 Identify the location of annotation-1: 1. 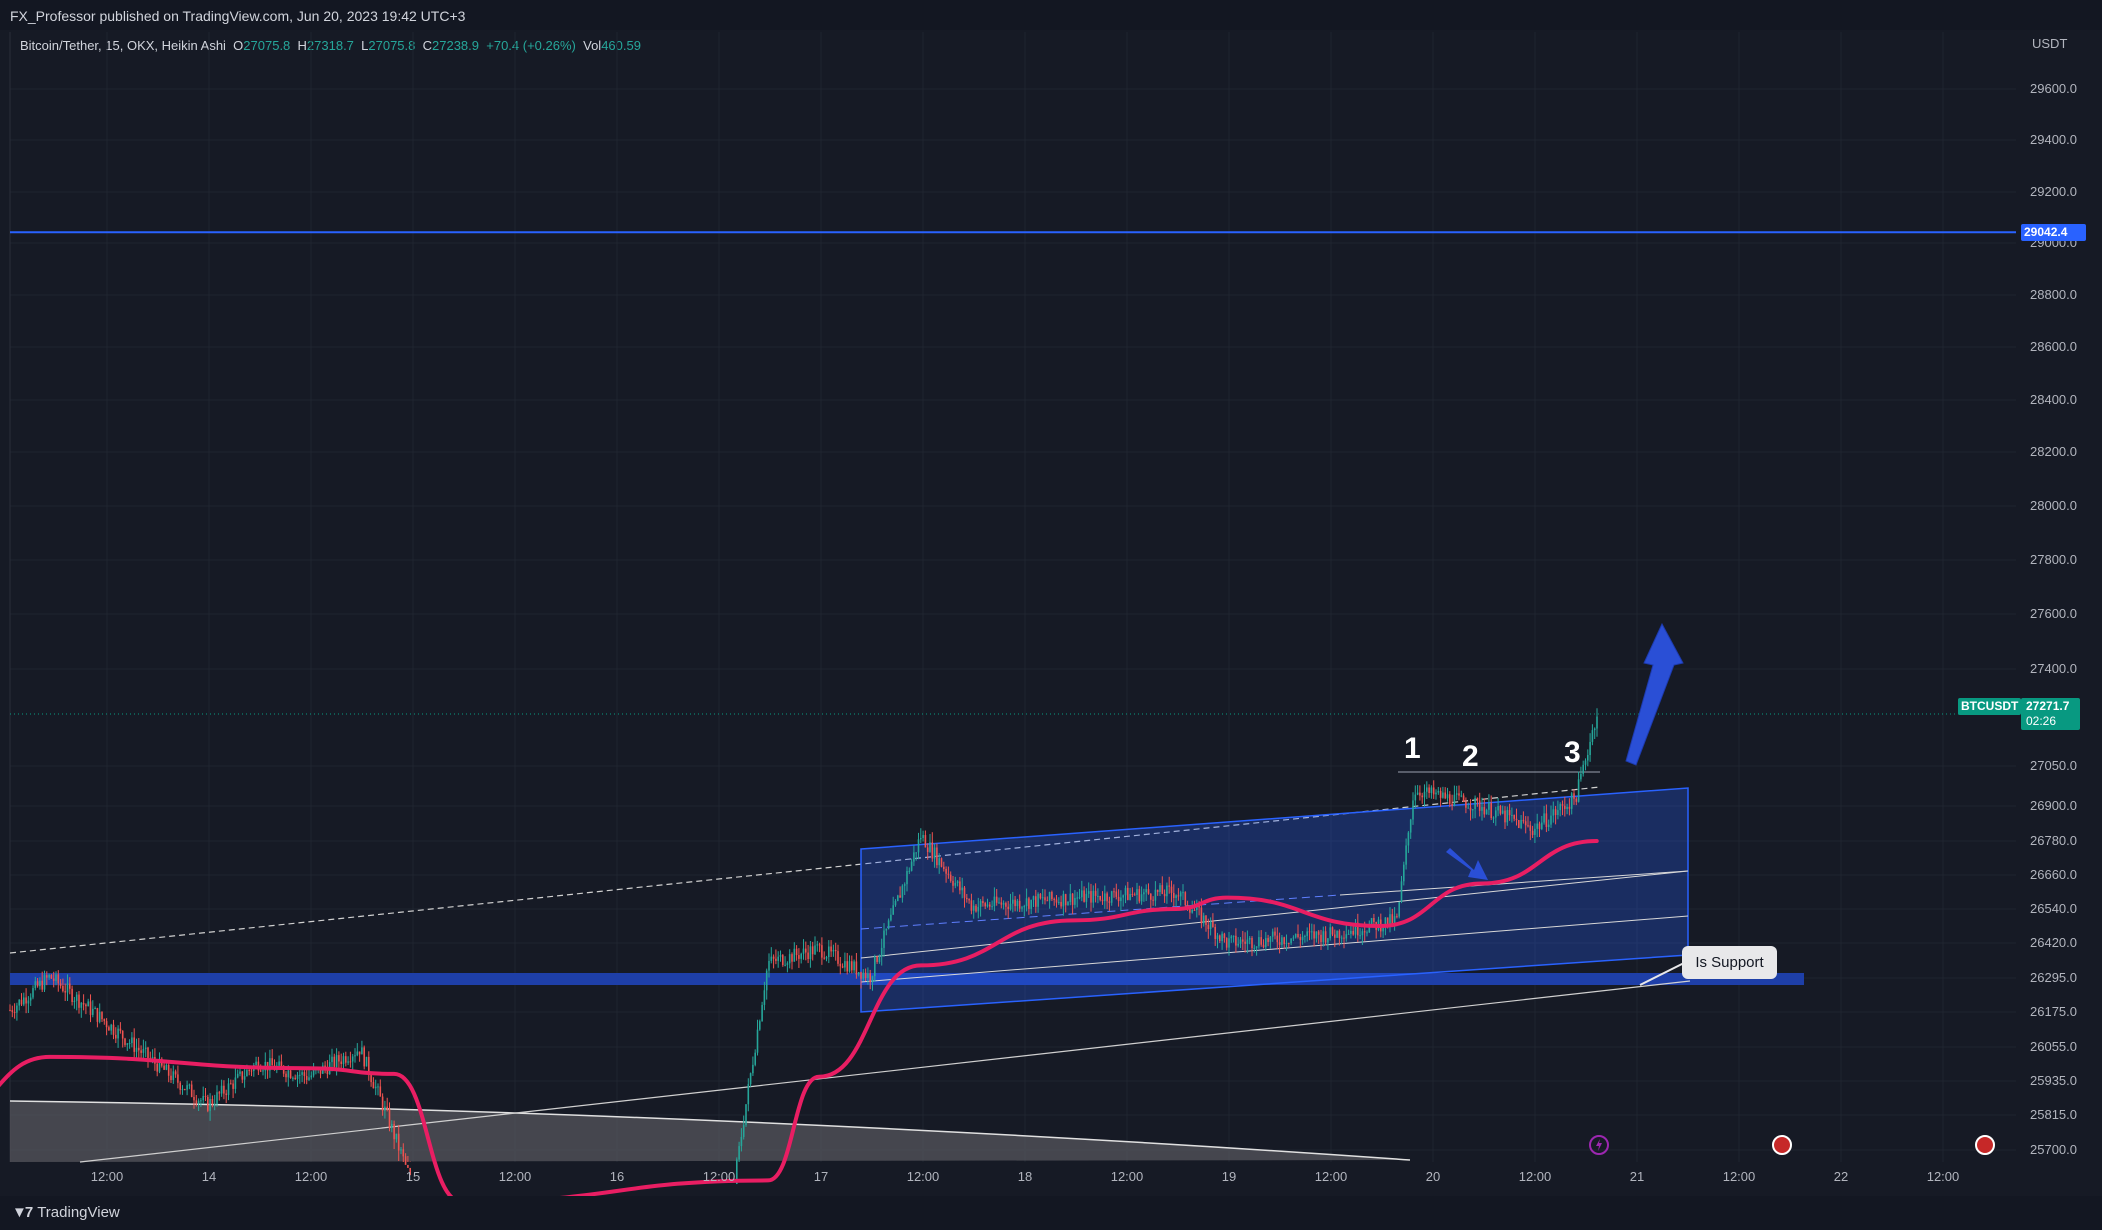
(1412, 749).